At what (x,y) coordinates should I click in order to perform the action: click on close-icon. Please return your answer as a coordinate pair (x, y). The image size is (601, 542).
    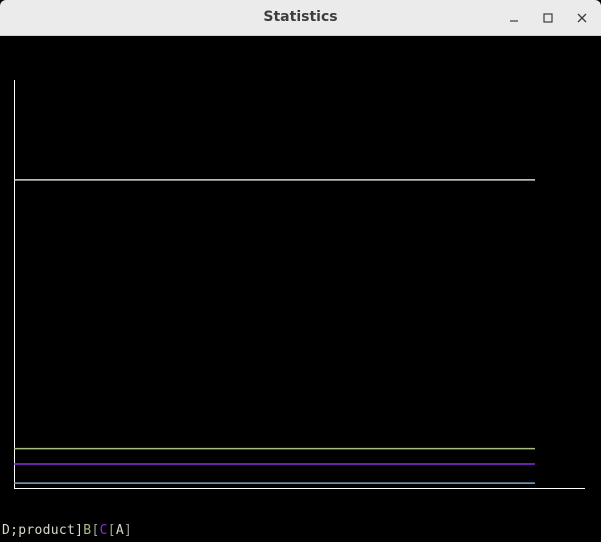
    Looking at the image, I should click on (582, 18).